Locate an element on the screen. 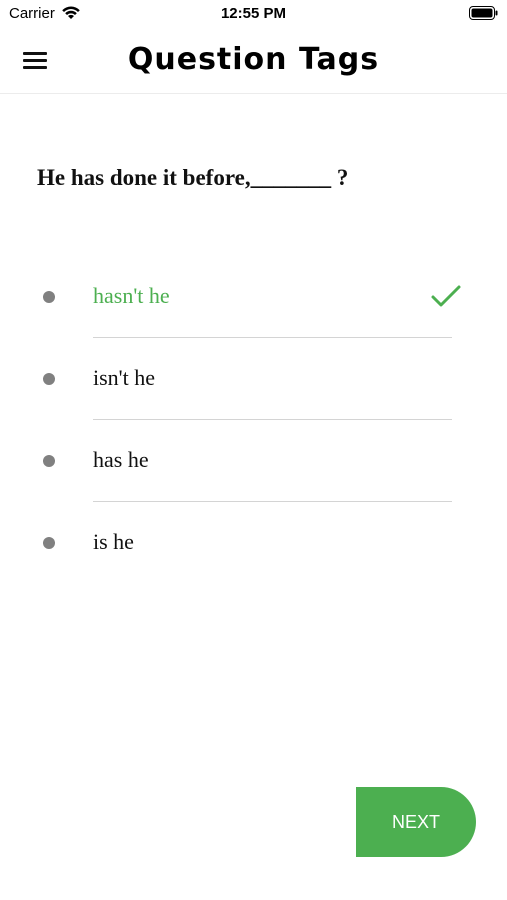 The image size is (507, 900). app-header: Question Tags is located at coordinates (253, 61).